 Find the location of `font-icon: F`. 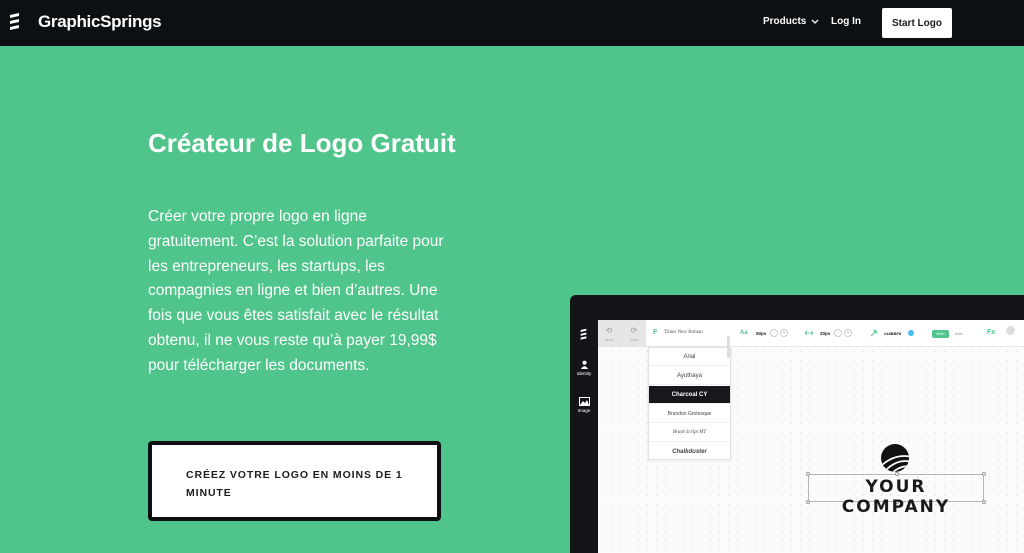

font-icon: F is located at coordinates (655, 332).